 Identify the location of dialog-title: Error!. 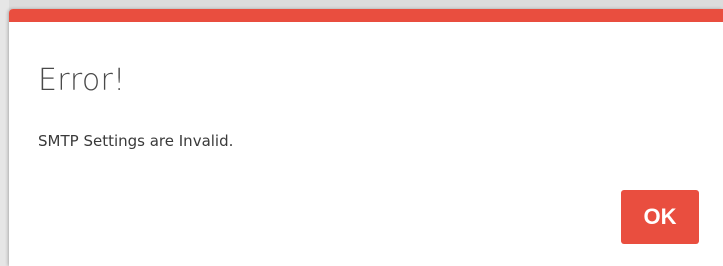
(82, 80).